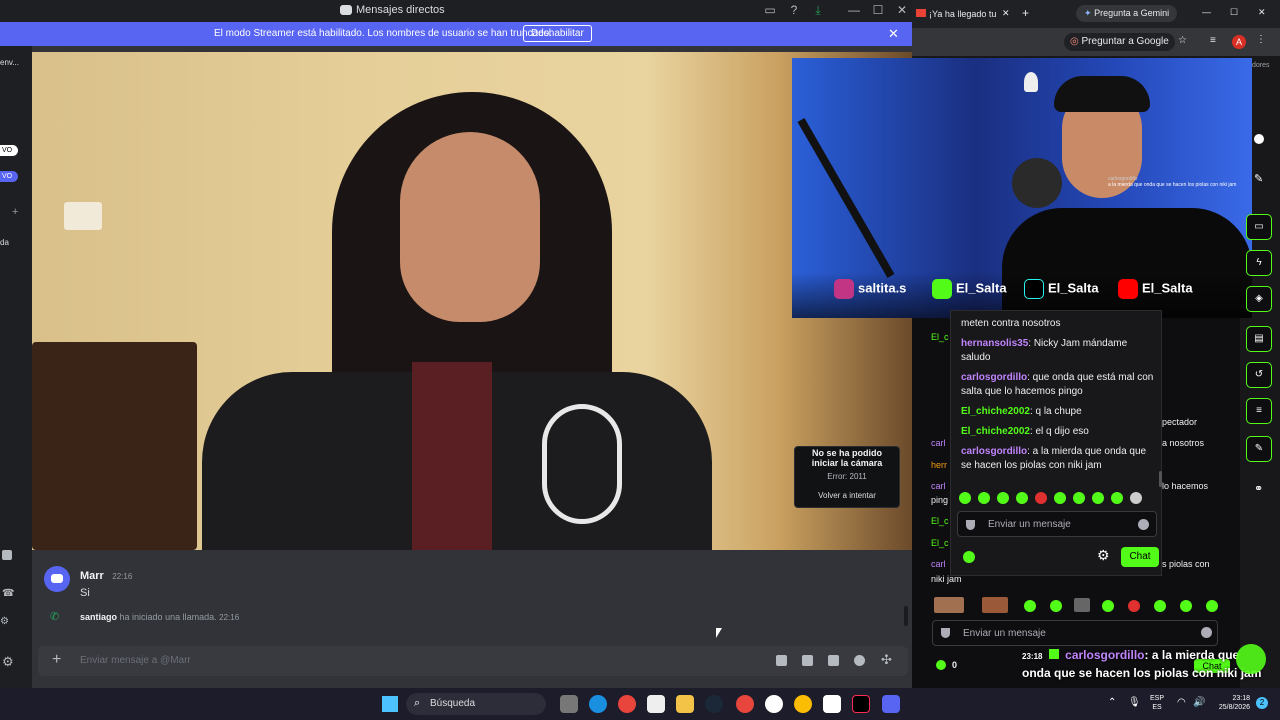 The height and width of the screenshot is (720, 1280). What do you see at coordinates (807, 660) in the screenshot?
I see `gif-icon` at bounding box center [807, 660].